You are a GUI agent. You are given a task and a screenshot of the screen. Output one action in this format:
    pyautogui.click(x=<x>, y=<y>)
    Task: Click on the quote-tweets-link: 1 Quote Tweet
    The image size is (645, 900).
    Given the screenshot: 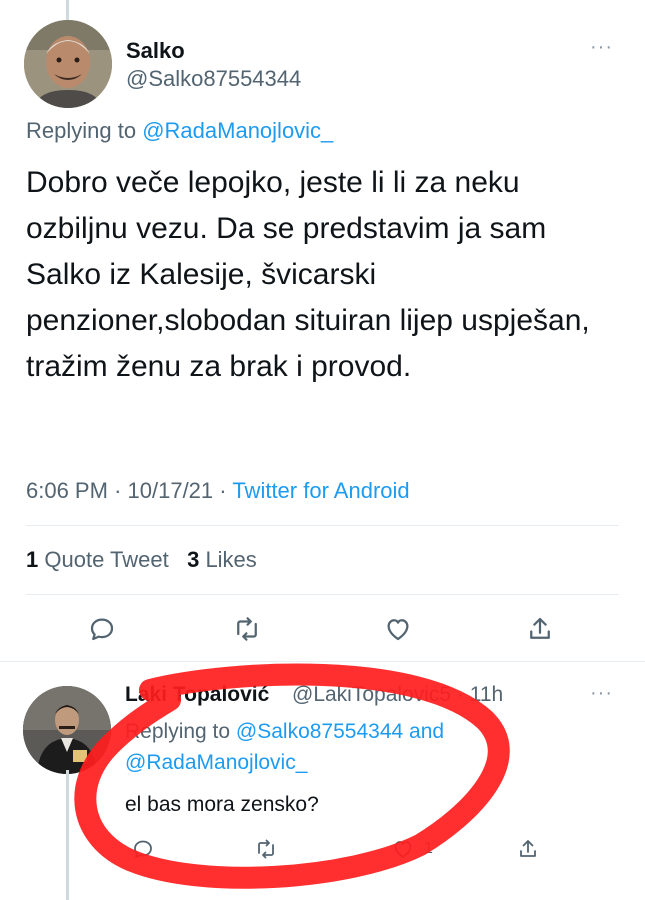 What is the action you would take?
    pyautogui.click(x=97, y=559)
    